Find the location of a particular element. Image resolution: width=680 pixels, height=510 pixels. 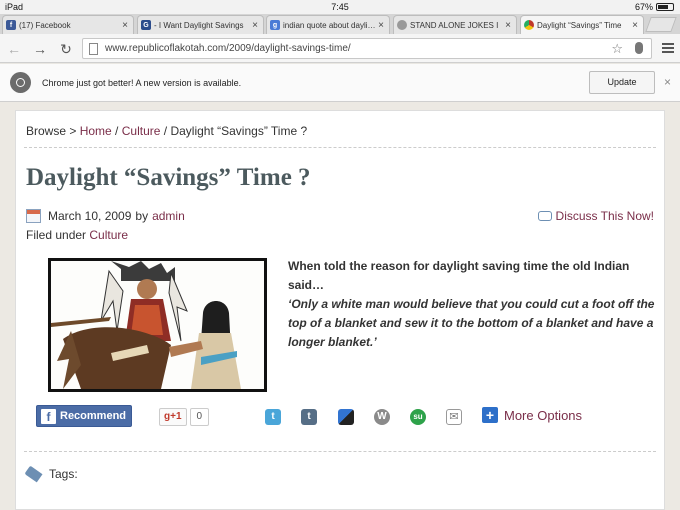

recommend-label: Recommend is located at coordinates (93, 416).